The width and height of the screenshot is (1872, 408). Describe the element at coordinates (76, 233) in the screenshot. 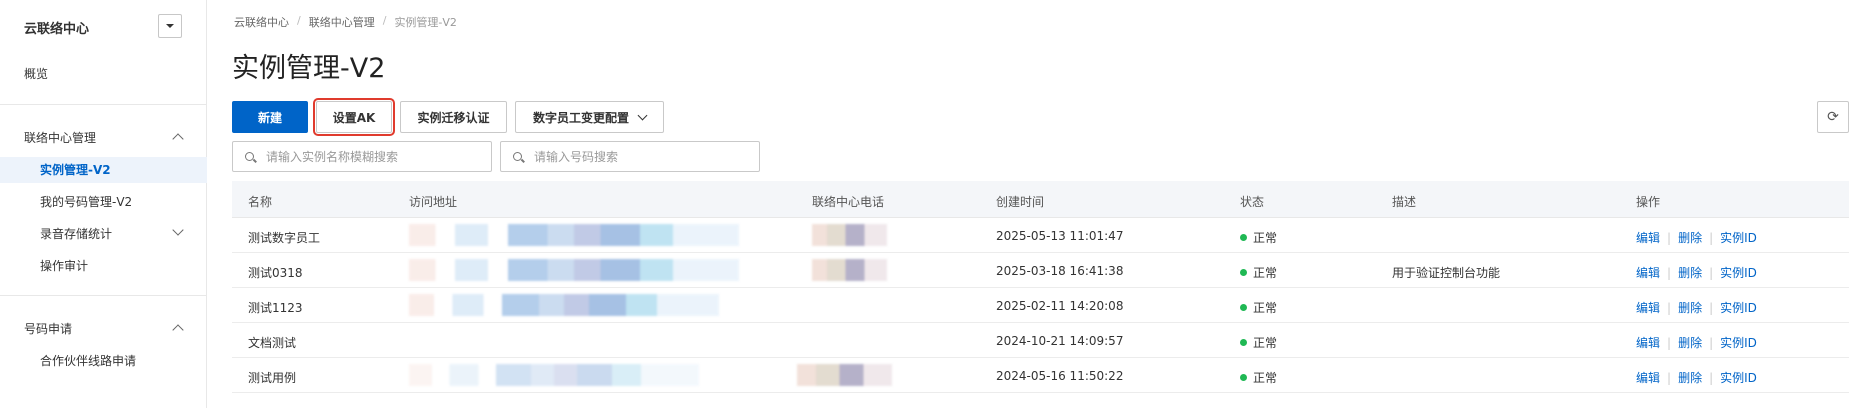

I see `sidebar-item-recording-stats: 录音存储统计` at that location.